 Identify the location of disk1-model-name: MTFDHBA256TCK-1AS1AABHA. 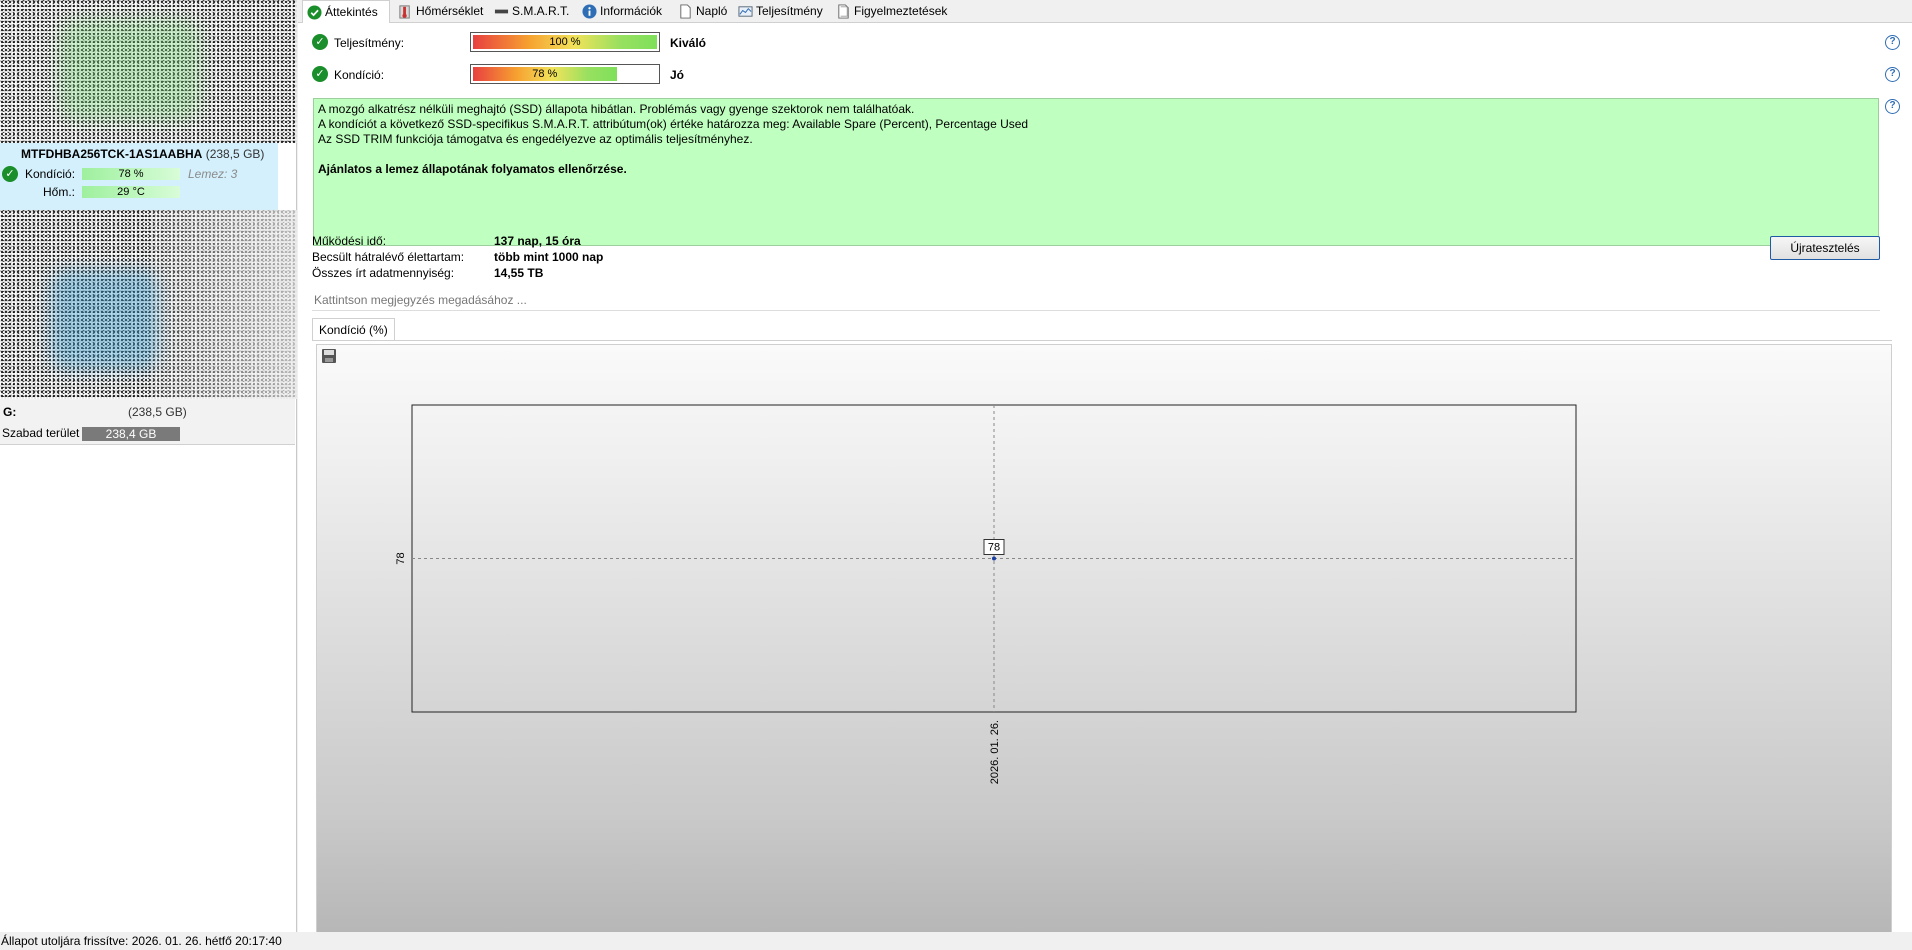
(112, 154).